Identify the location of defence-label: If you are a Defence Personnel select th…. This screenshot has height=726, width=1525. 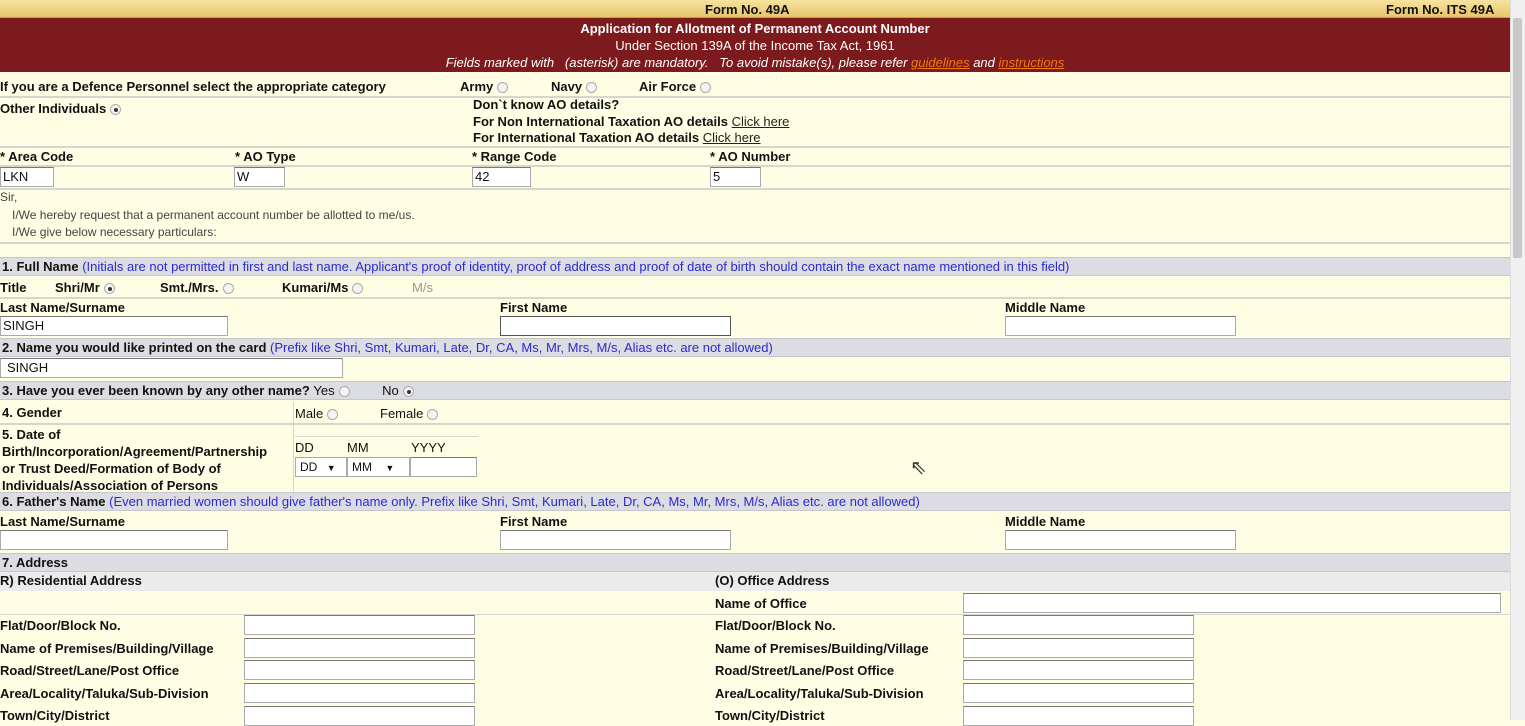
(193, 86).